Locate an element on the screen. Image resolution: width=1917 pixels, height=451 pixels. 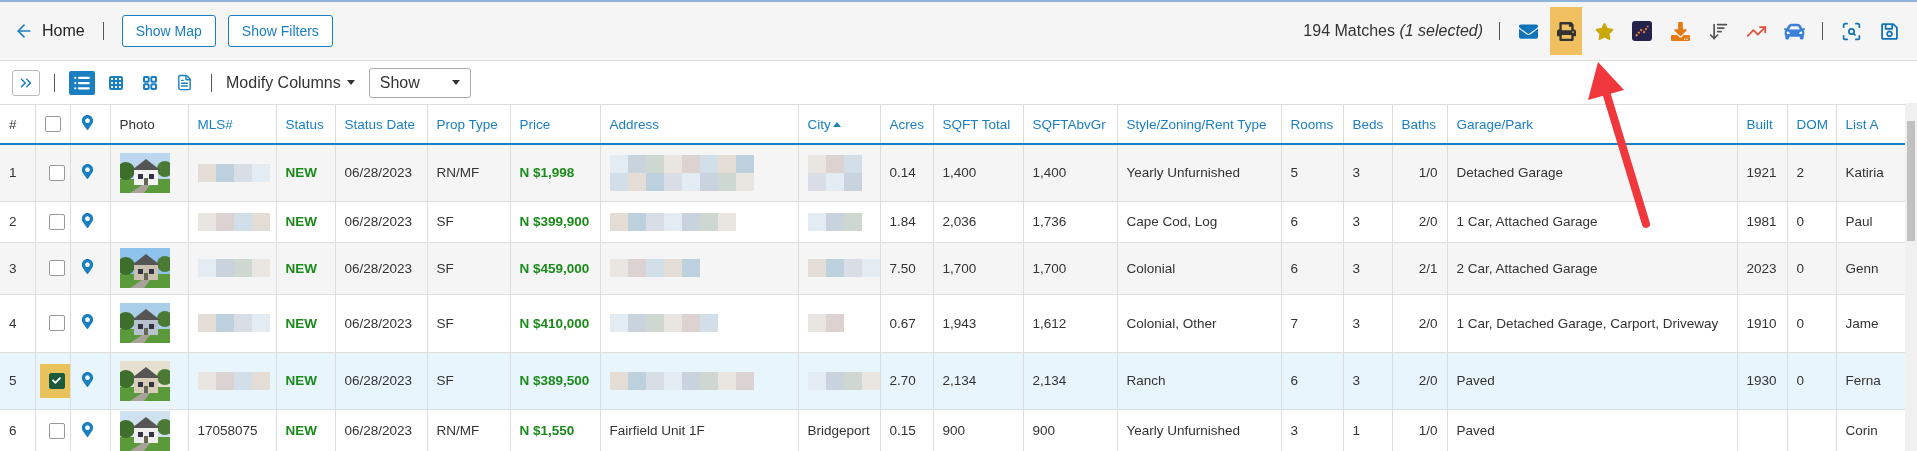
star-icon is located at coordinates (1604, 31).